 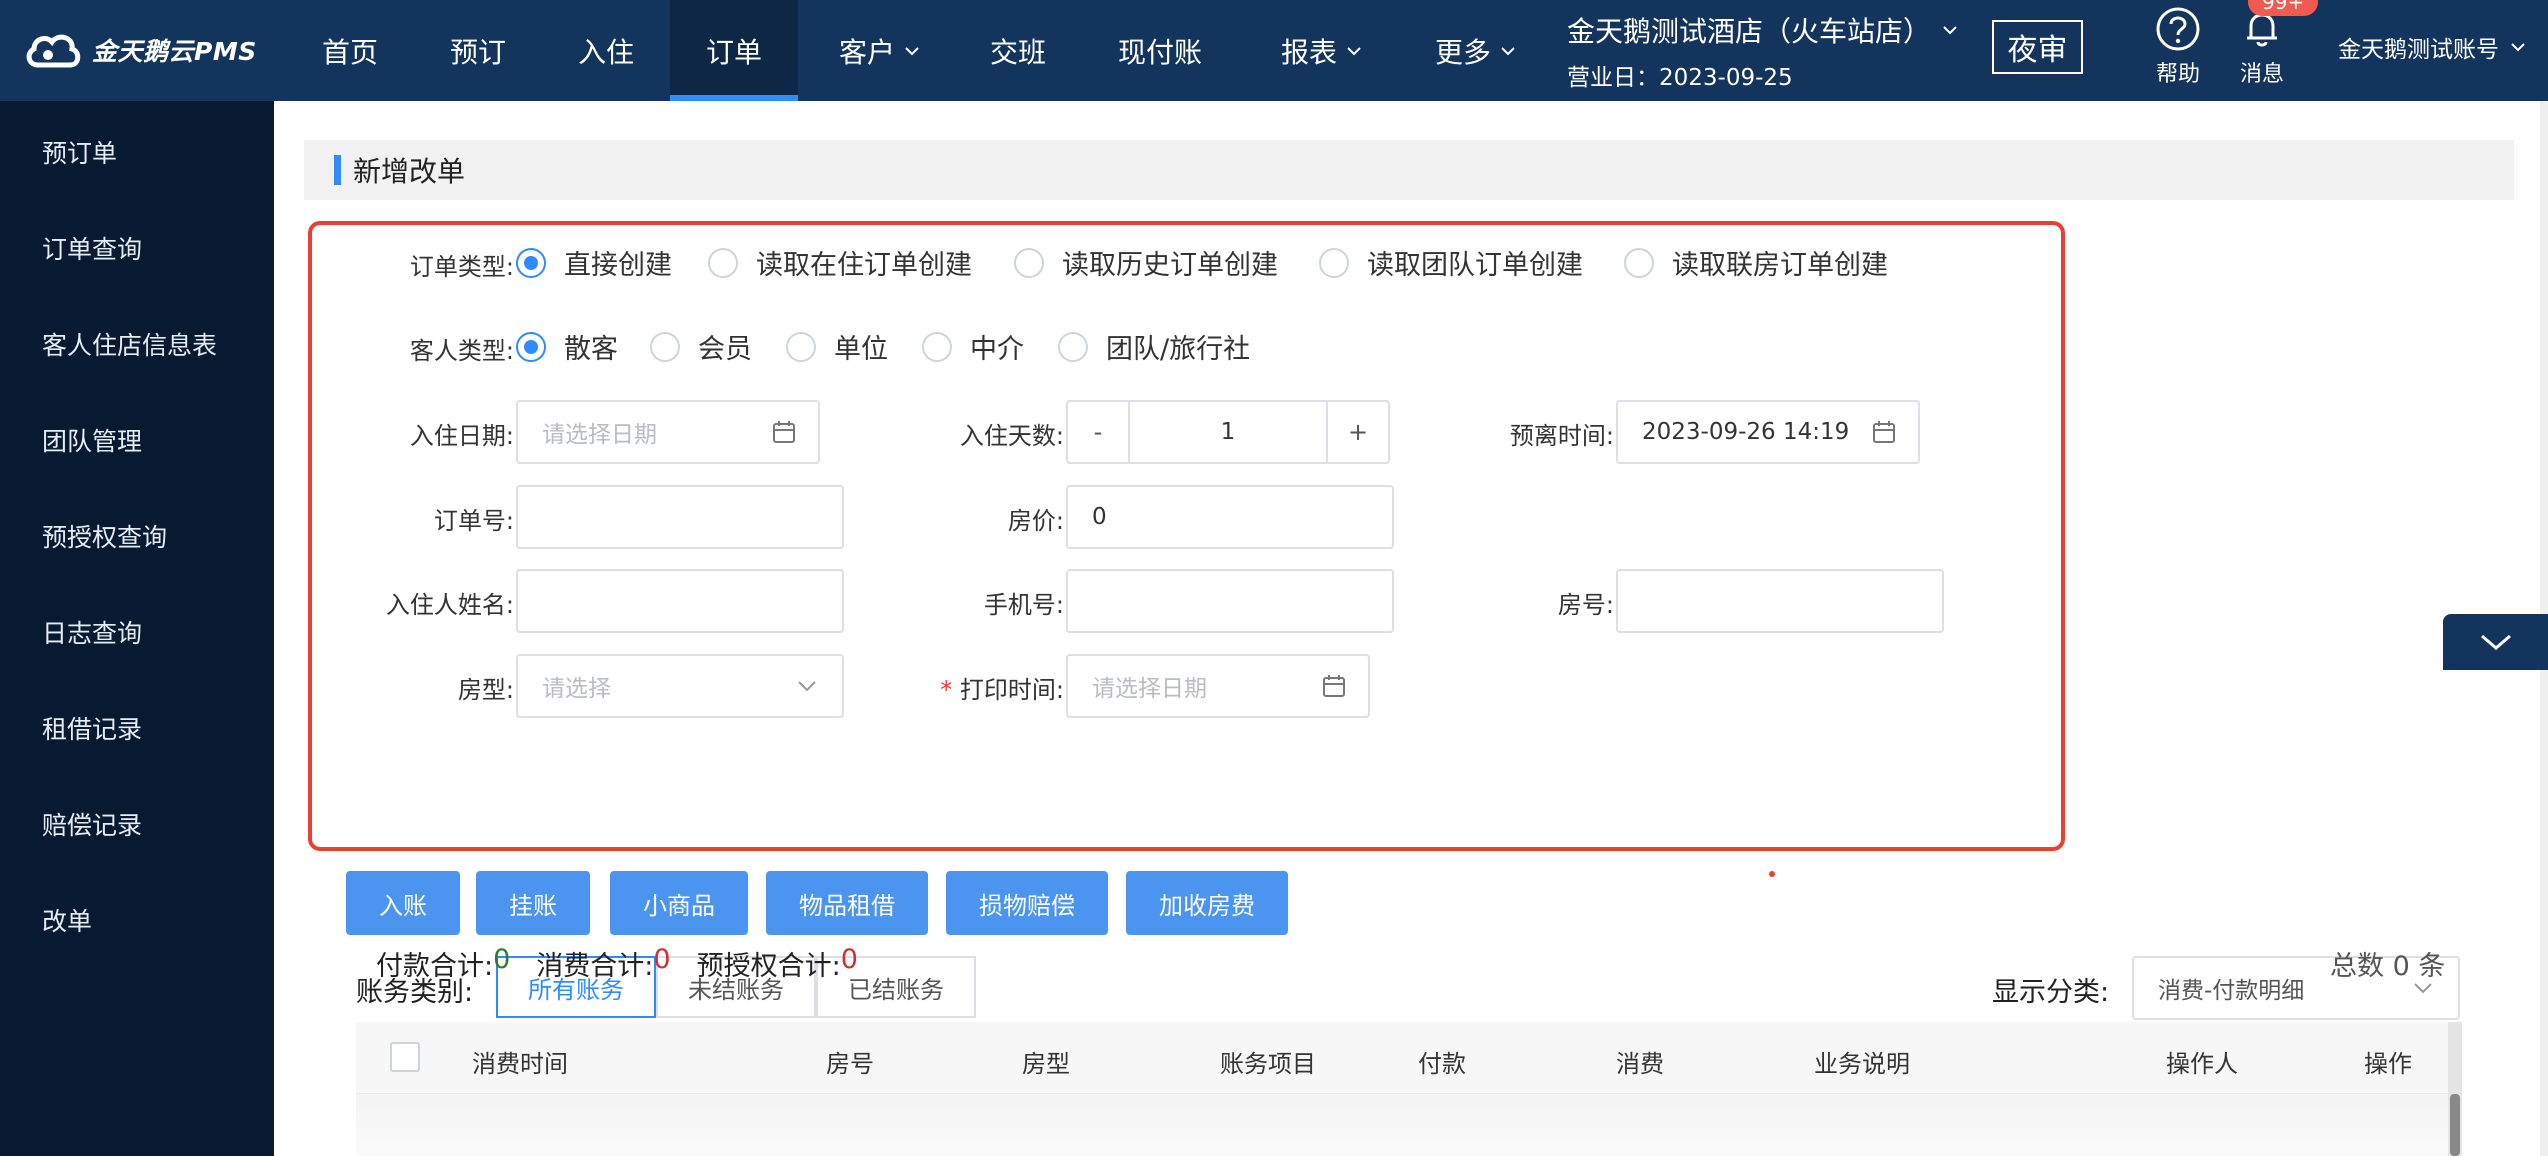 What do you see at coordinates (2202, 1061) in the screenshot?
I see `column-header: 操作人` at bounding box center [2202, 1061].